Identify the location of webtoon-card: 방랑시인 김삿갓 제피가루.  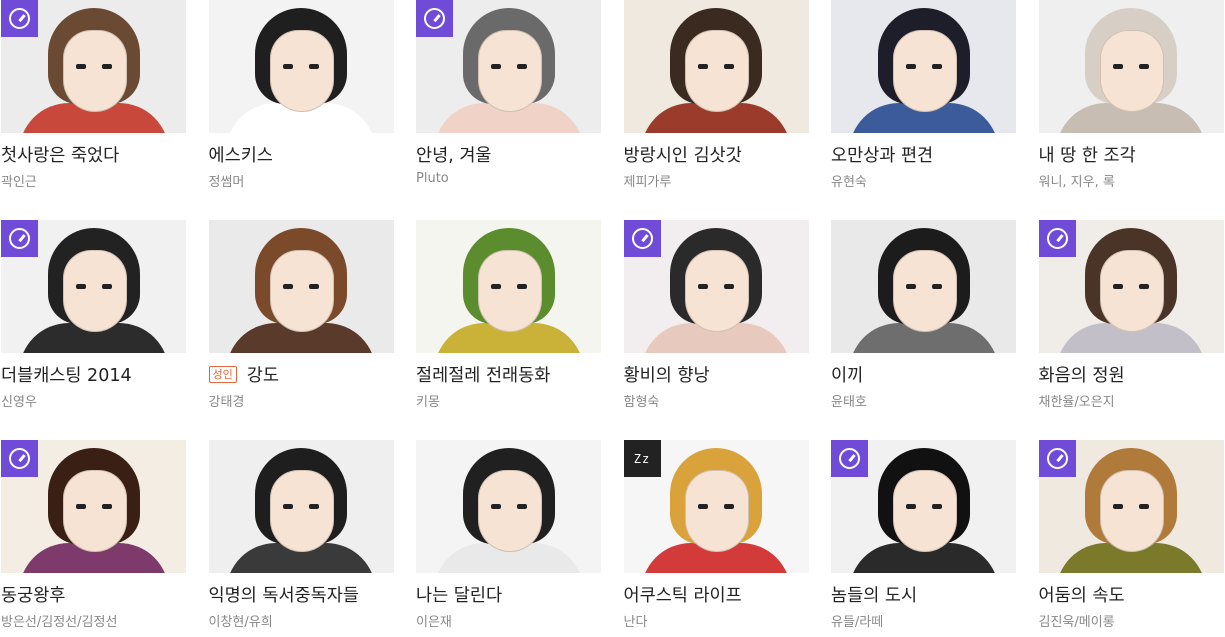
(716, 110).